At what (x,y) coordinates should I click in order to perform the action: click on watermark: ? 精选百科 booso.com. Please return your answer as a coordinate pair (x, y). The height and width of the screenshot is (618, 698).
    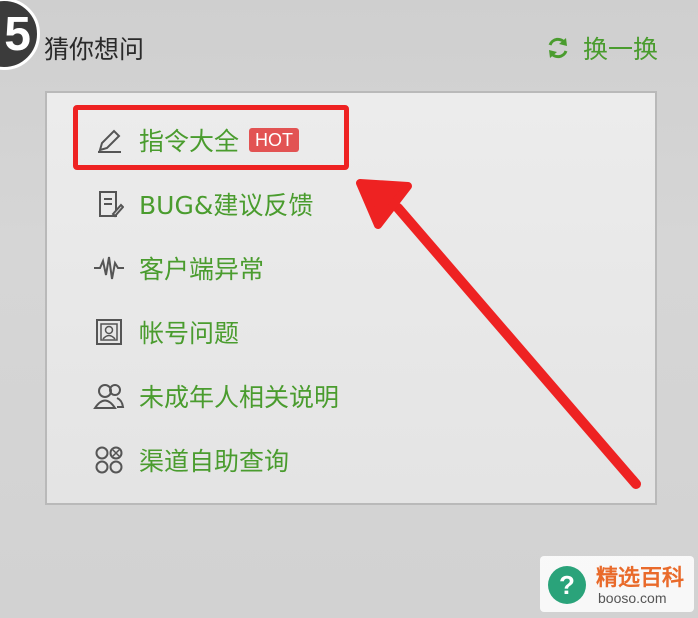
    Looking at the image, I should click on (617, 584).